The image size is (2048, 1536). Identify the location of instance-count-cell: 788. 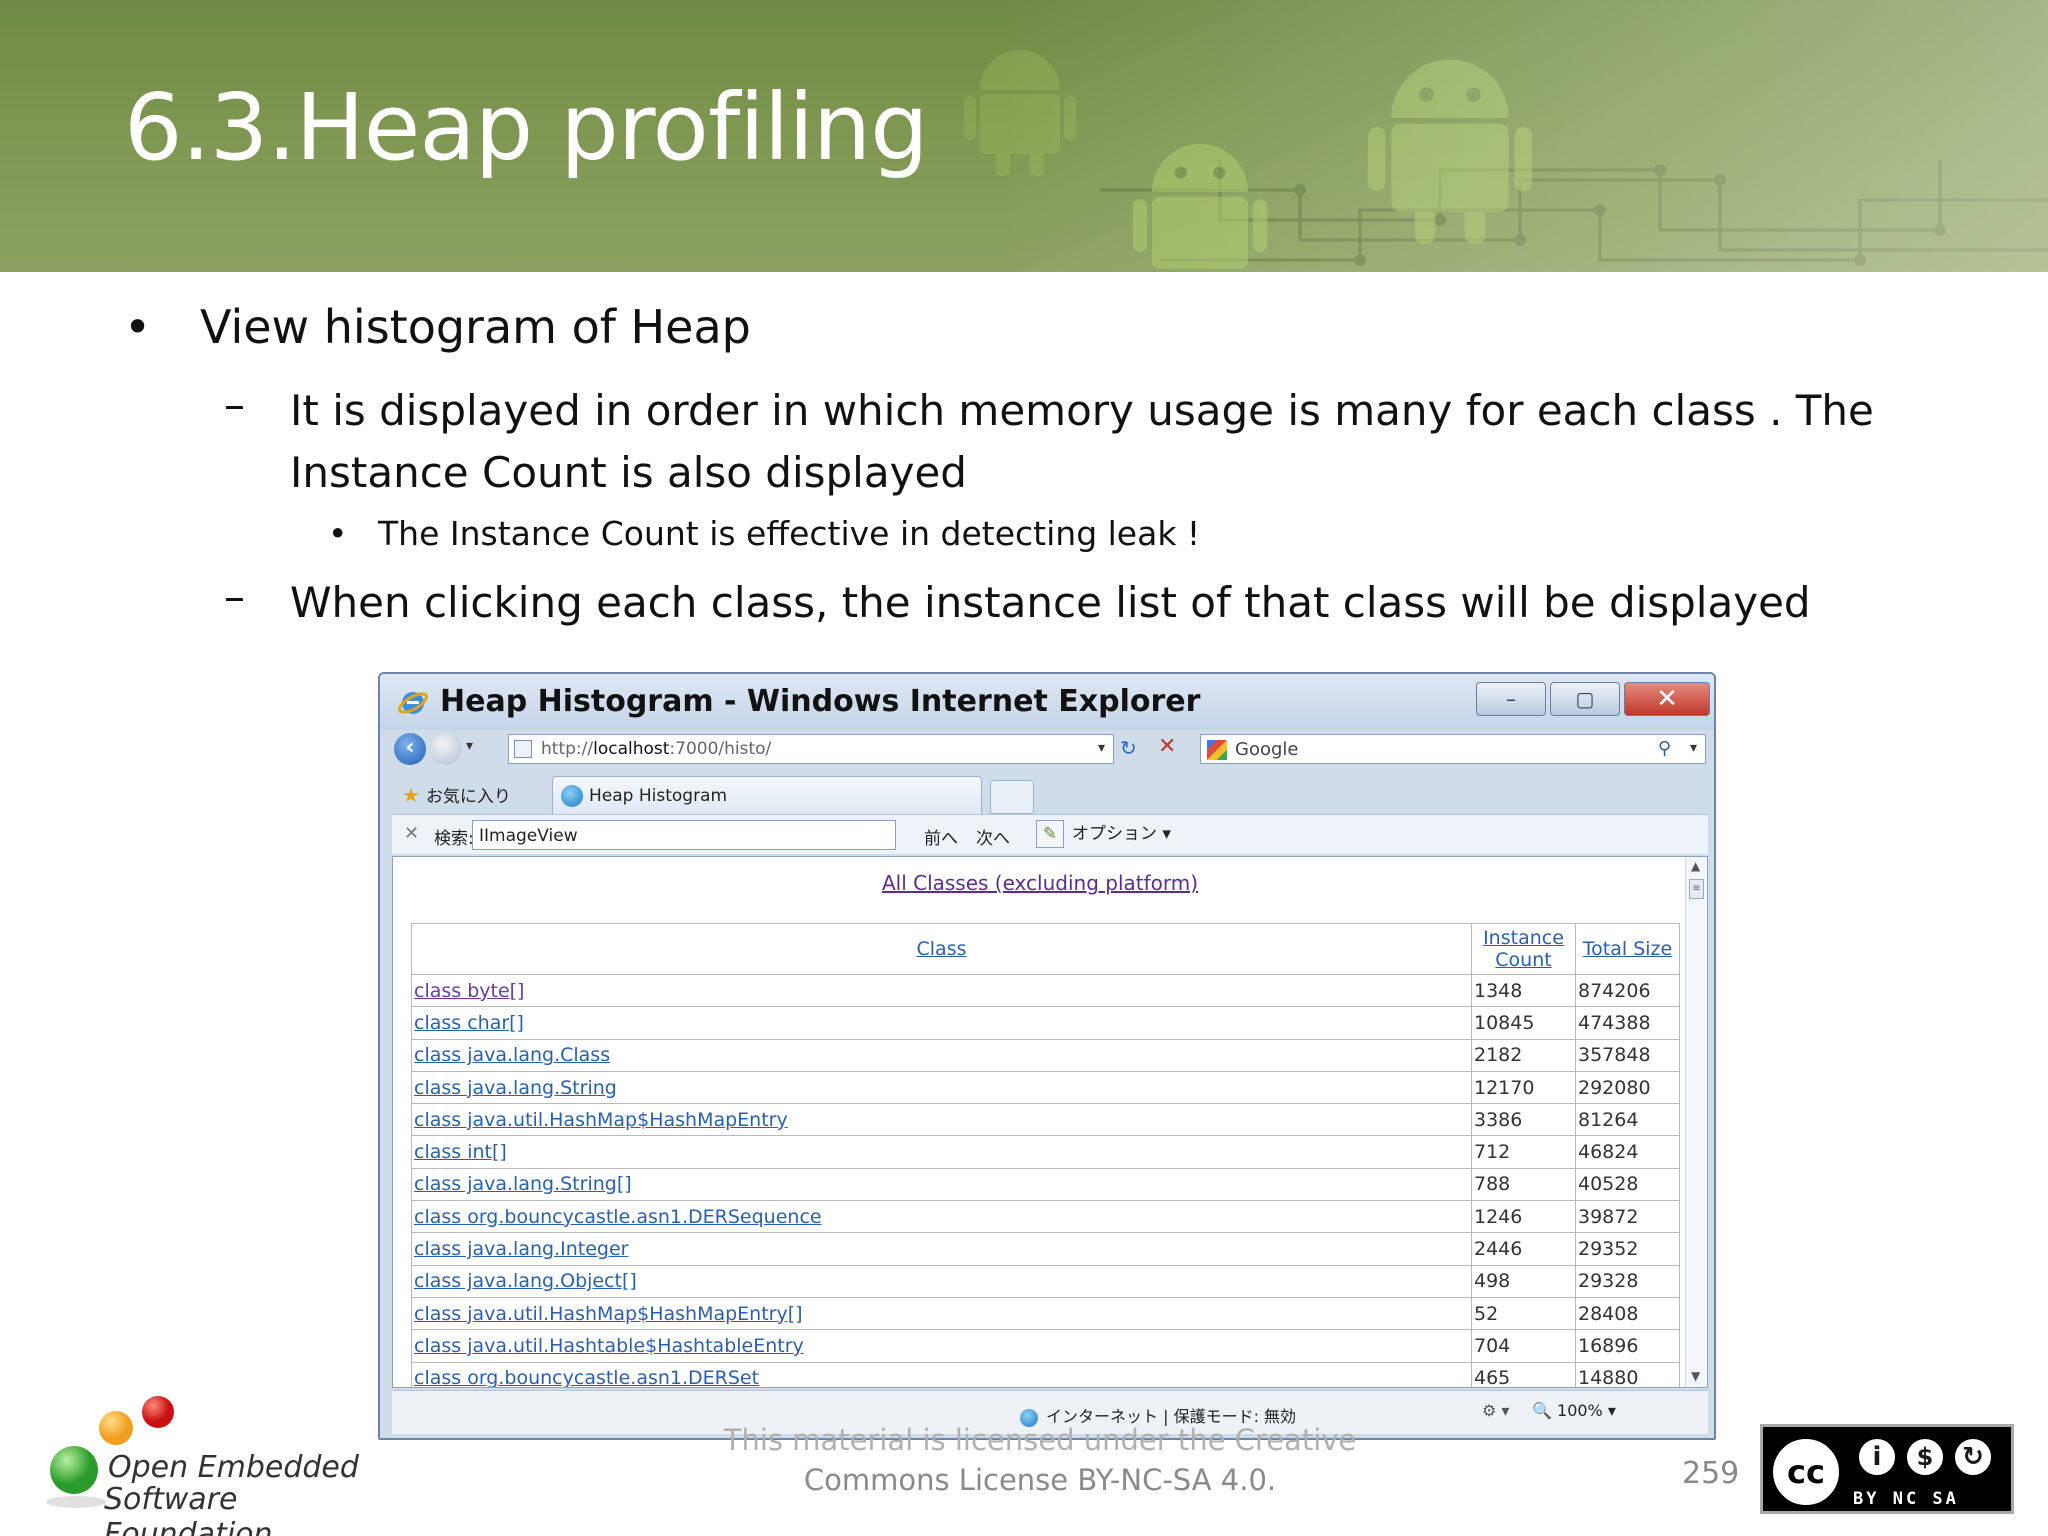
(1523, 1184).